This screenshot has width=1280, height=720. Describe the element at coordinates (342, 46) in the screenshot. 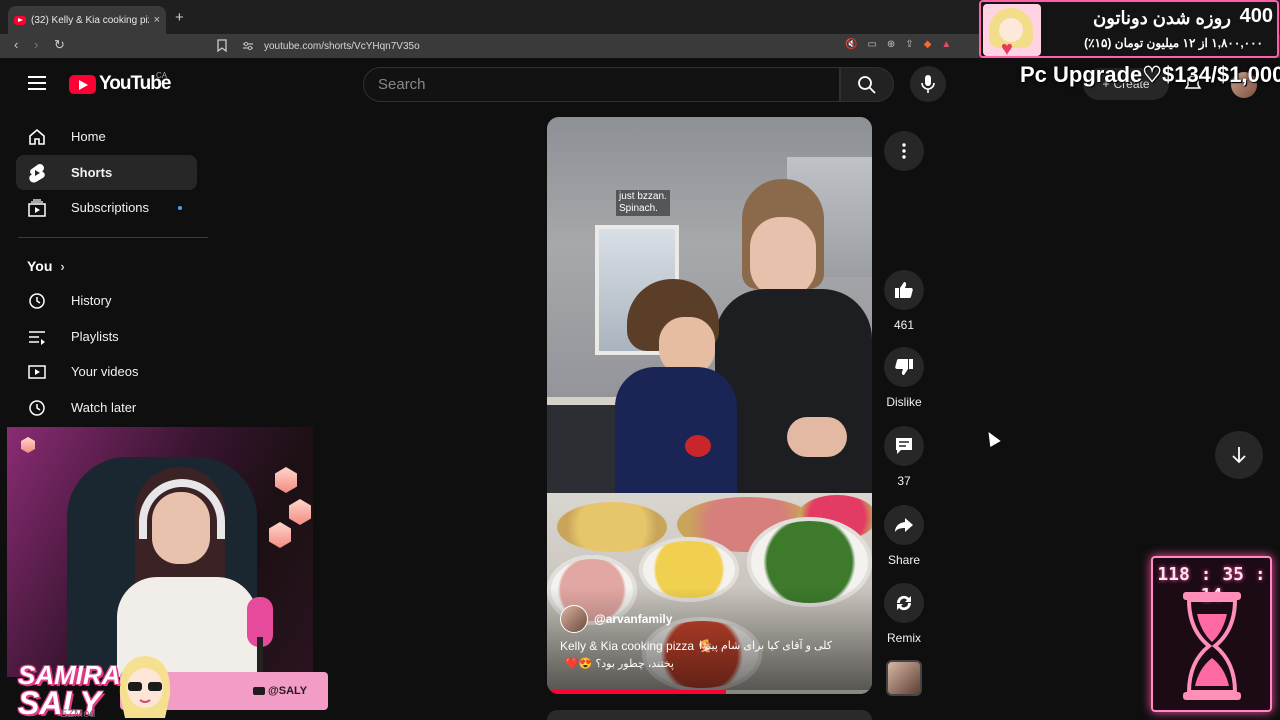

I see `url-text: youtube.com/shorts/VcYHqn7V35o` at that location.